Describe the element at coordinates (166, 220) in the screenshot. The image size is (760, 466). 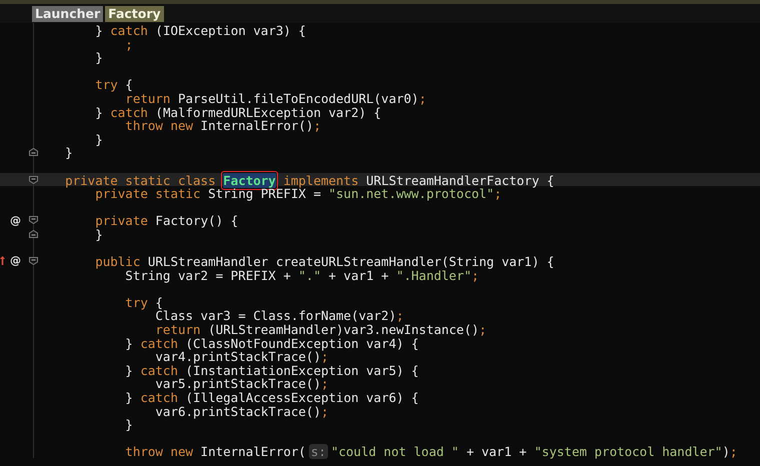
I see `code-line: private Factory() {` at that location.